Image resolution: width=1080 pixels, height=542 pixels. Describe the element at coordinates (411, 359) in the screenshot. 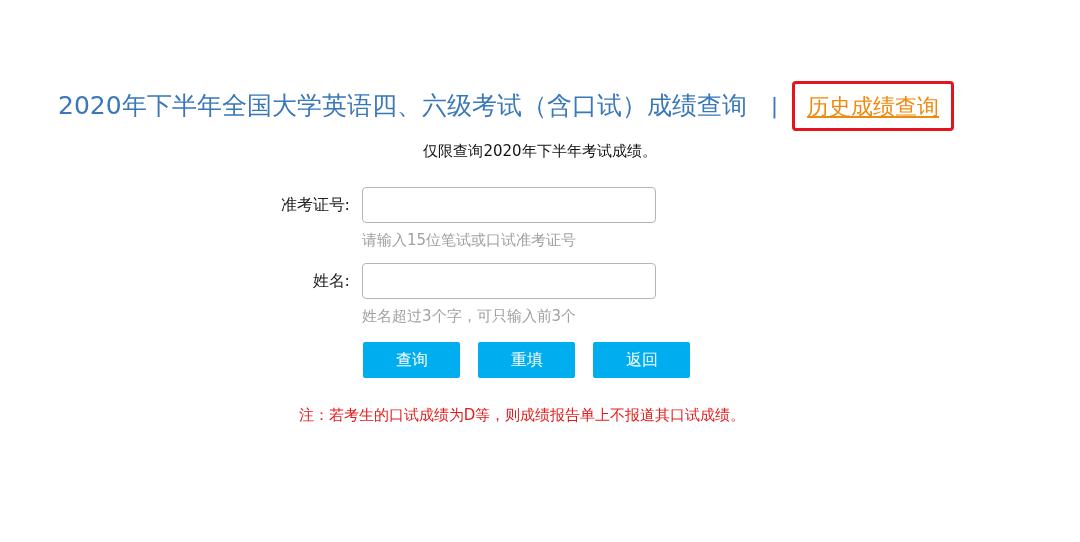

I see `query-button: 查询` at that location.